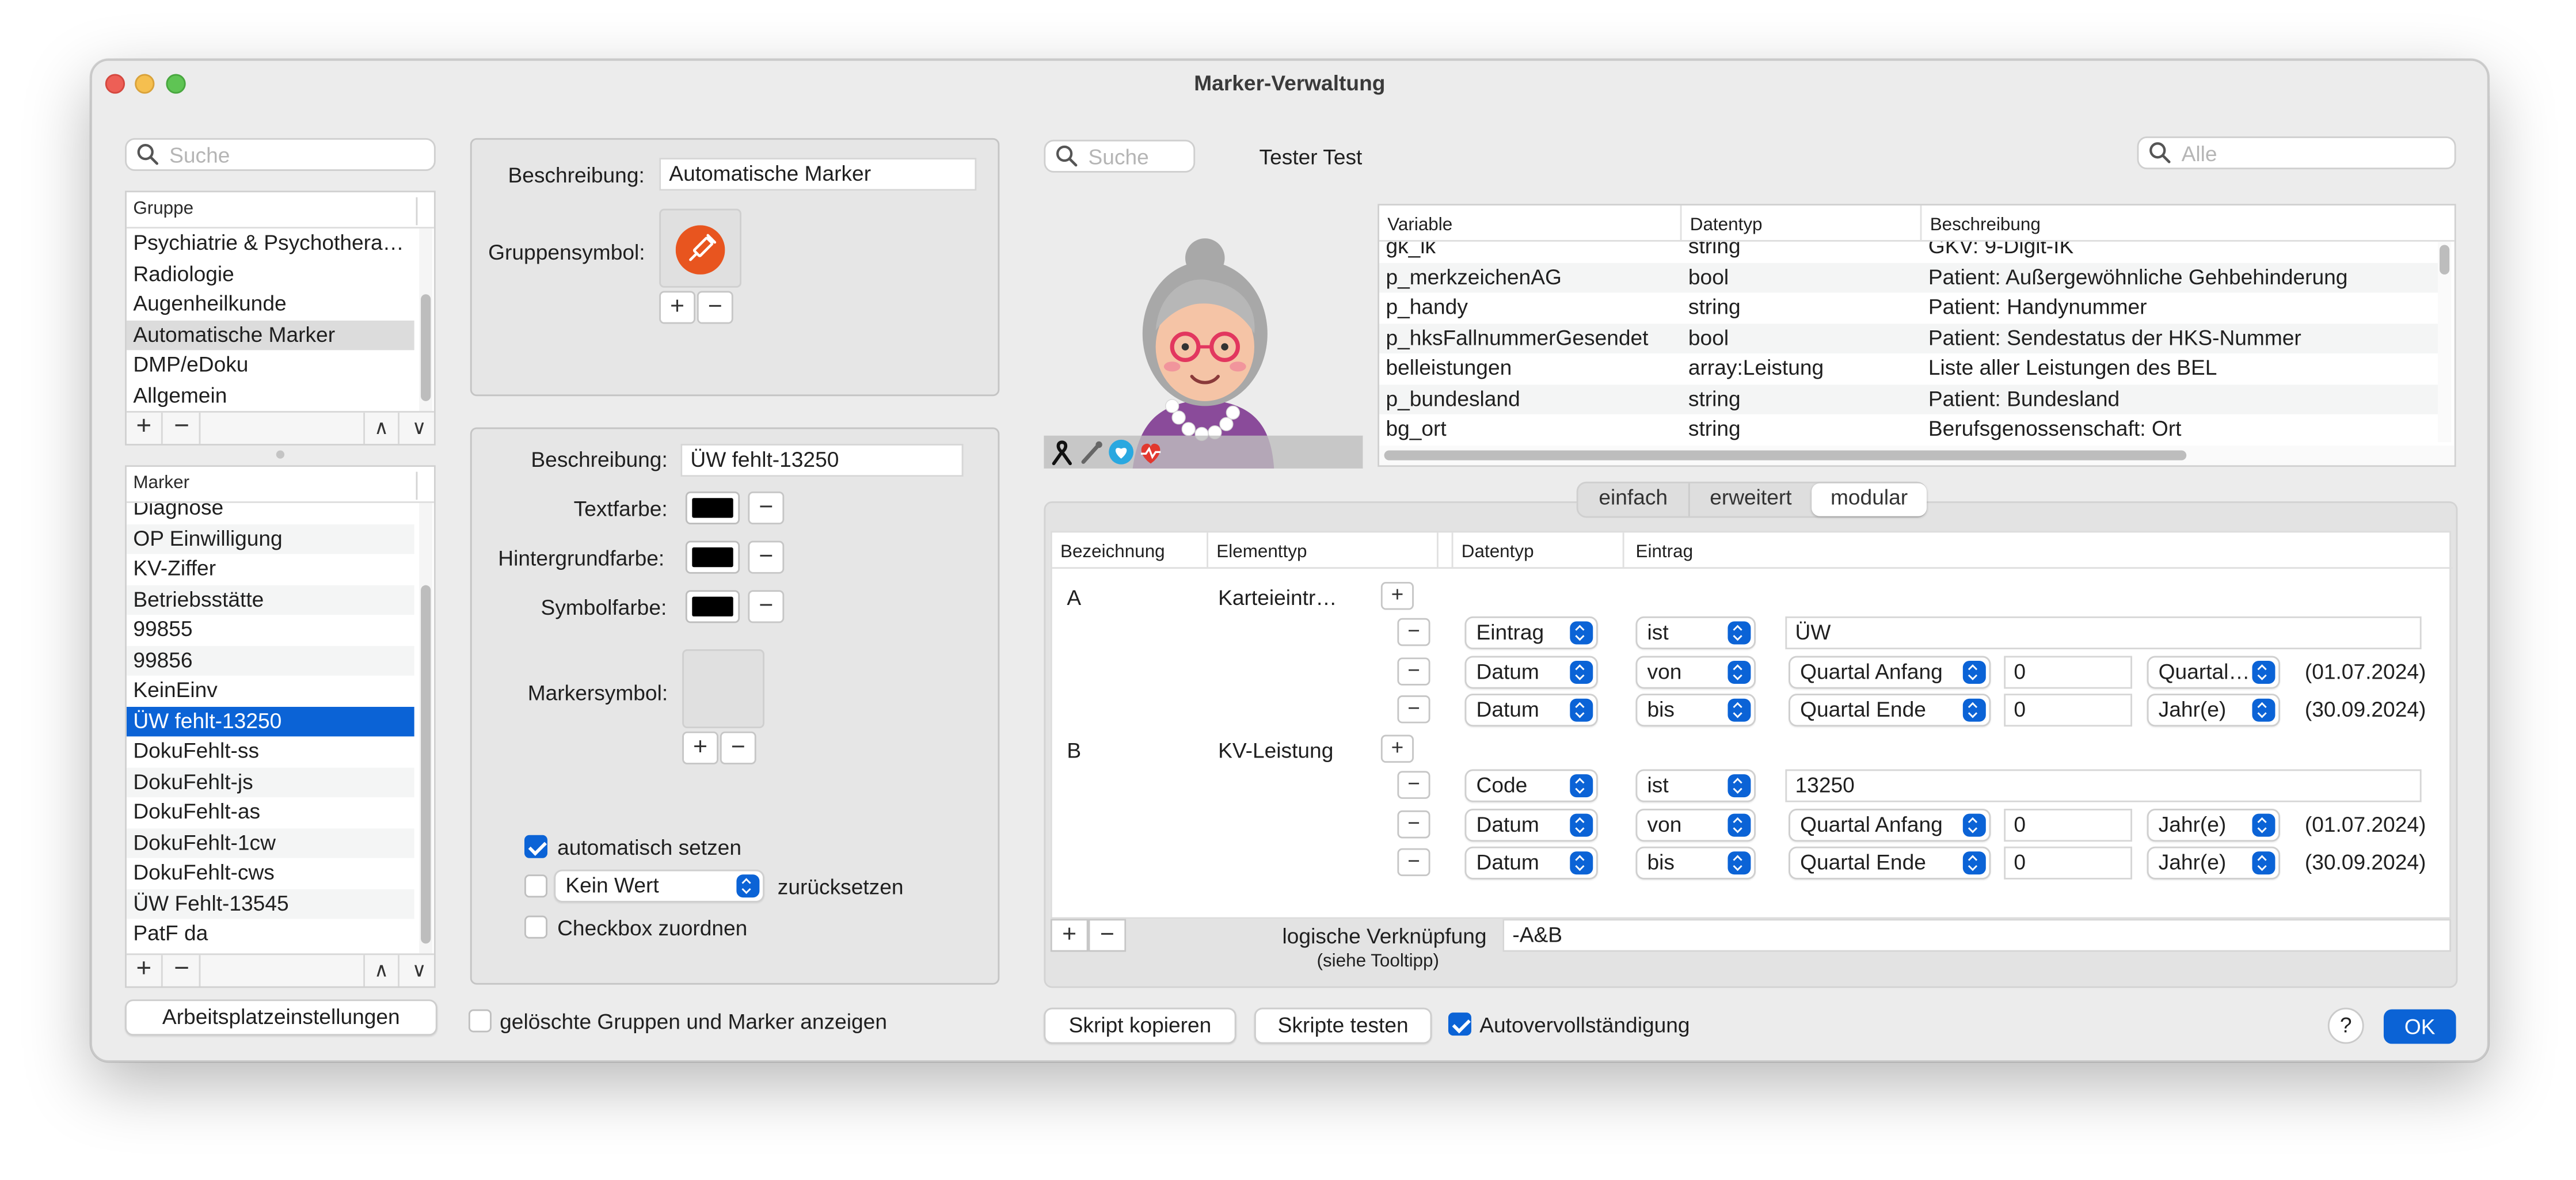 The image size is (2576, 1180). I want to click on variable-column-header: Variable, so click(1531, 223).